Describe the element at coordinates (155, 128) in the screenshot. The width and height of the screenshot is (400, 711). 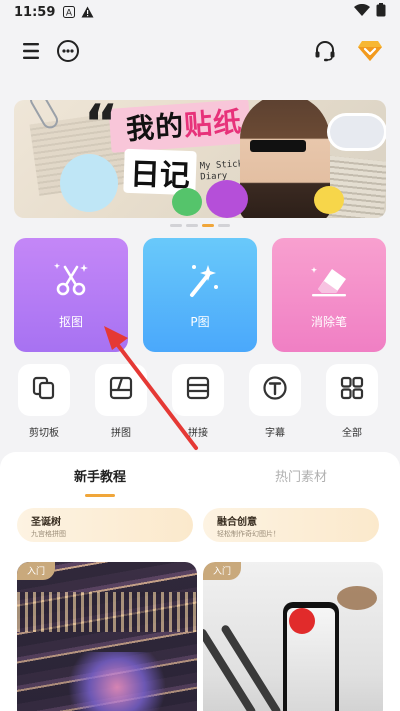
I see `banner-title-part1: 我的` at that location.